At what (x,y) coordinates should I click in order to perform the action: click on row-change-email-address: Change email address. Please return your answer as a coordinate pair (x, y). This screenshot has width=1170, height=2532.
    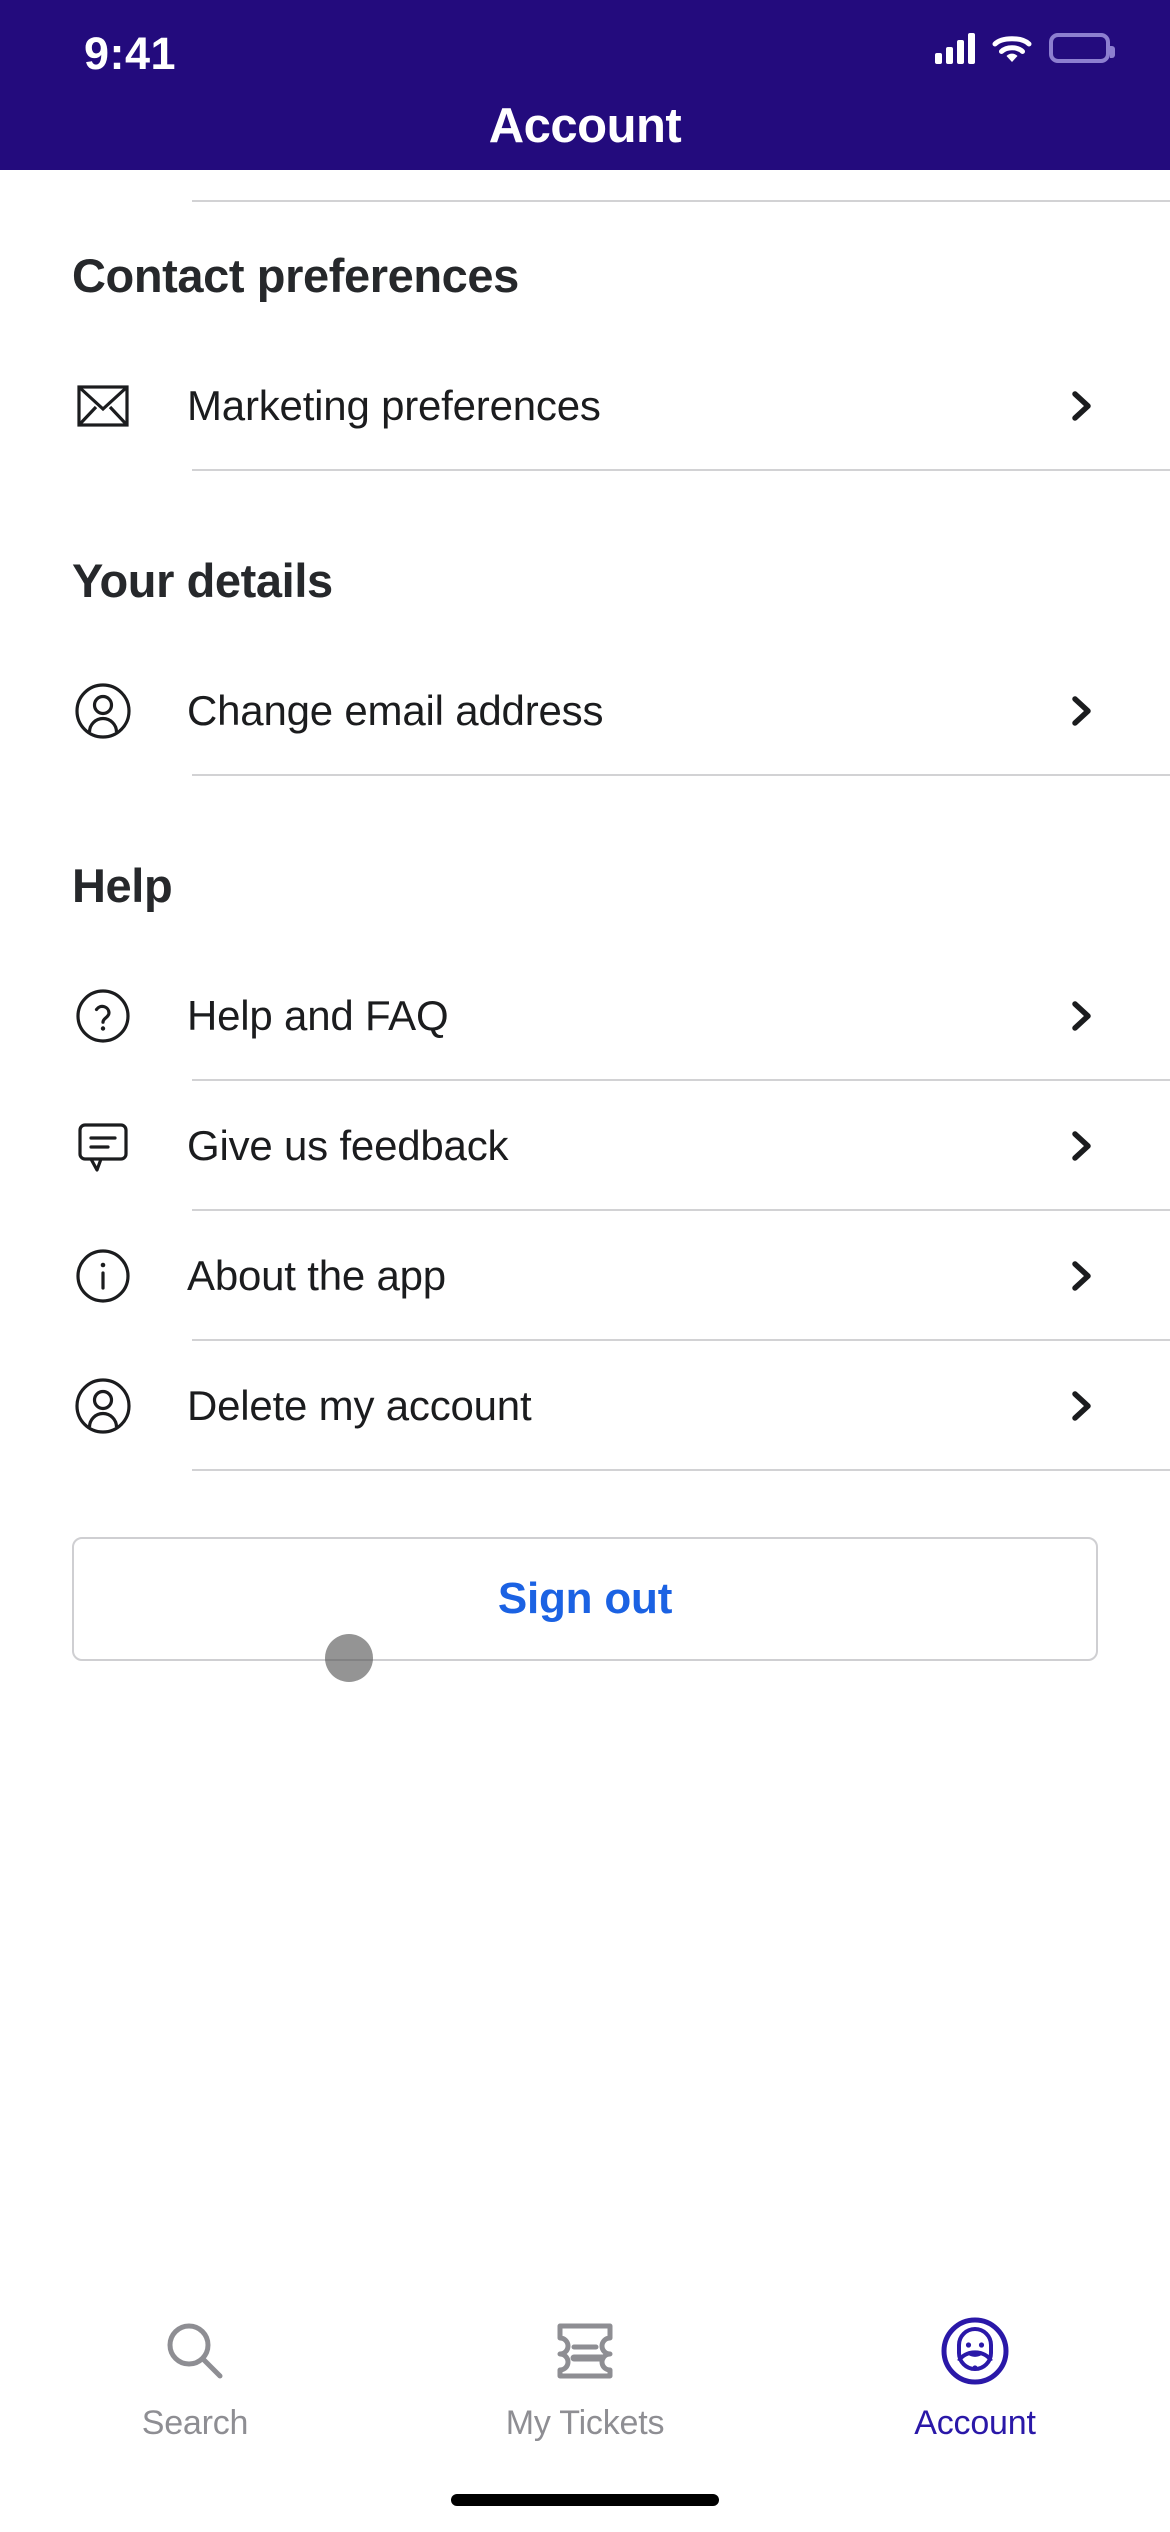
    Looking at the image, I should click on (585, 711).